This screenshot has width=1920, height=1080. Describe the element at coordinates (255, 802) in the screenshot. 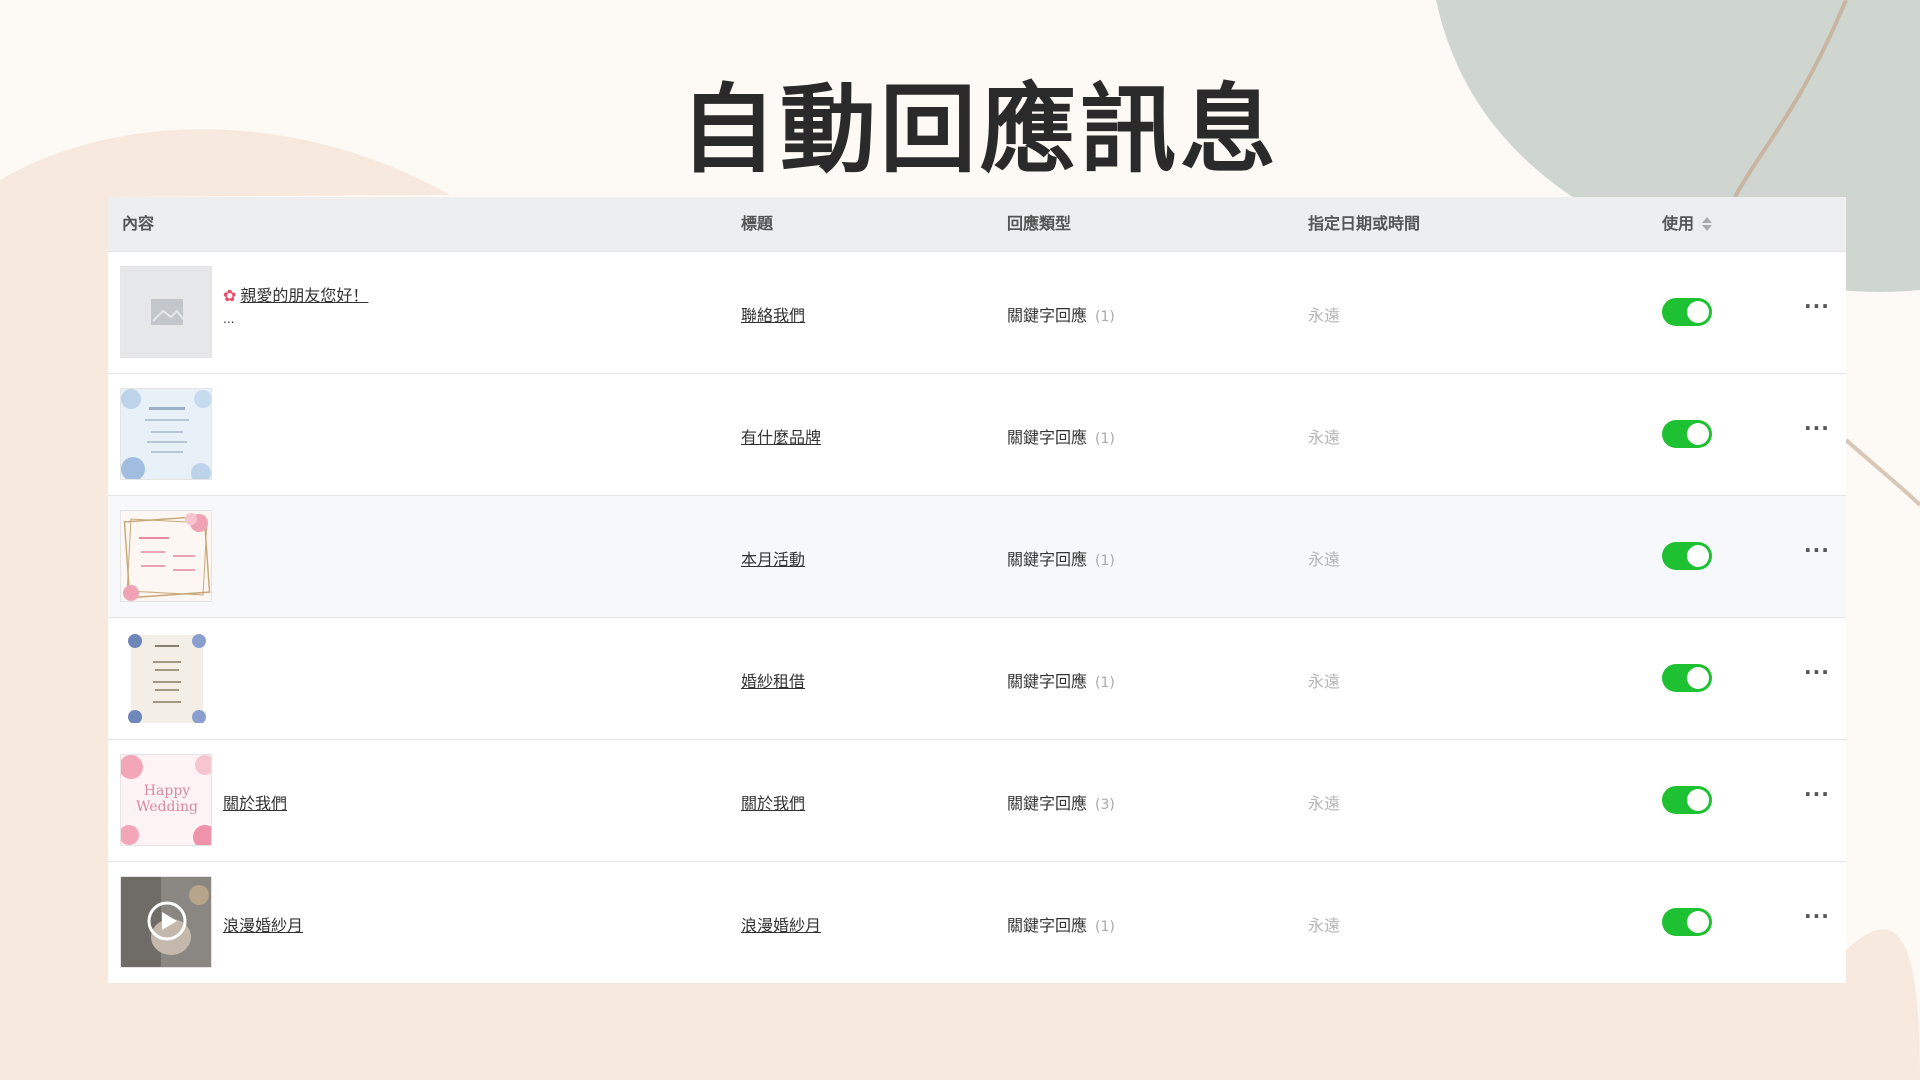

I see `content-link: 關於我們` at that location.